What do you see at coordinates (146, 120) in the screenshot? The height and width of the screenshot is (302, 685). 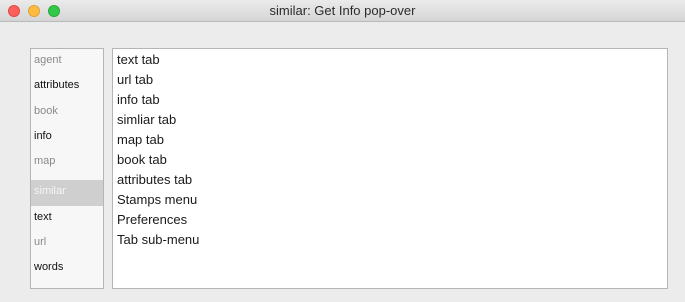 I see `list-item: simliar tab` at bounding box center [146, 120].